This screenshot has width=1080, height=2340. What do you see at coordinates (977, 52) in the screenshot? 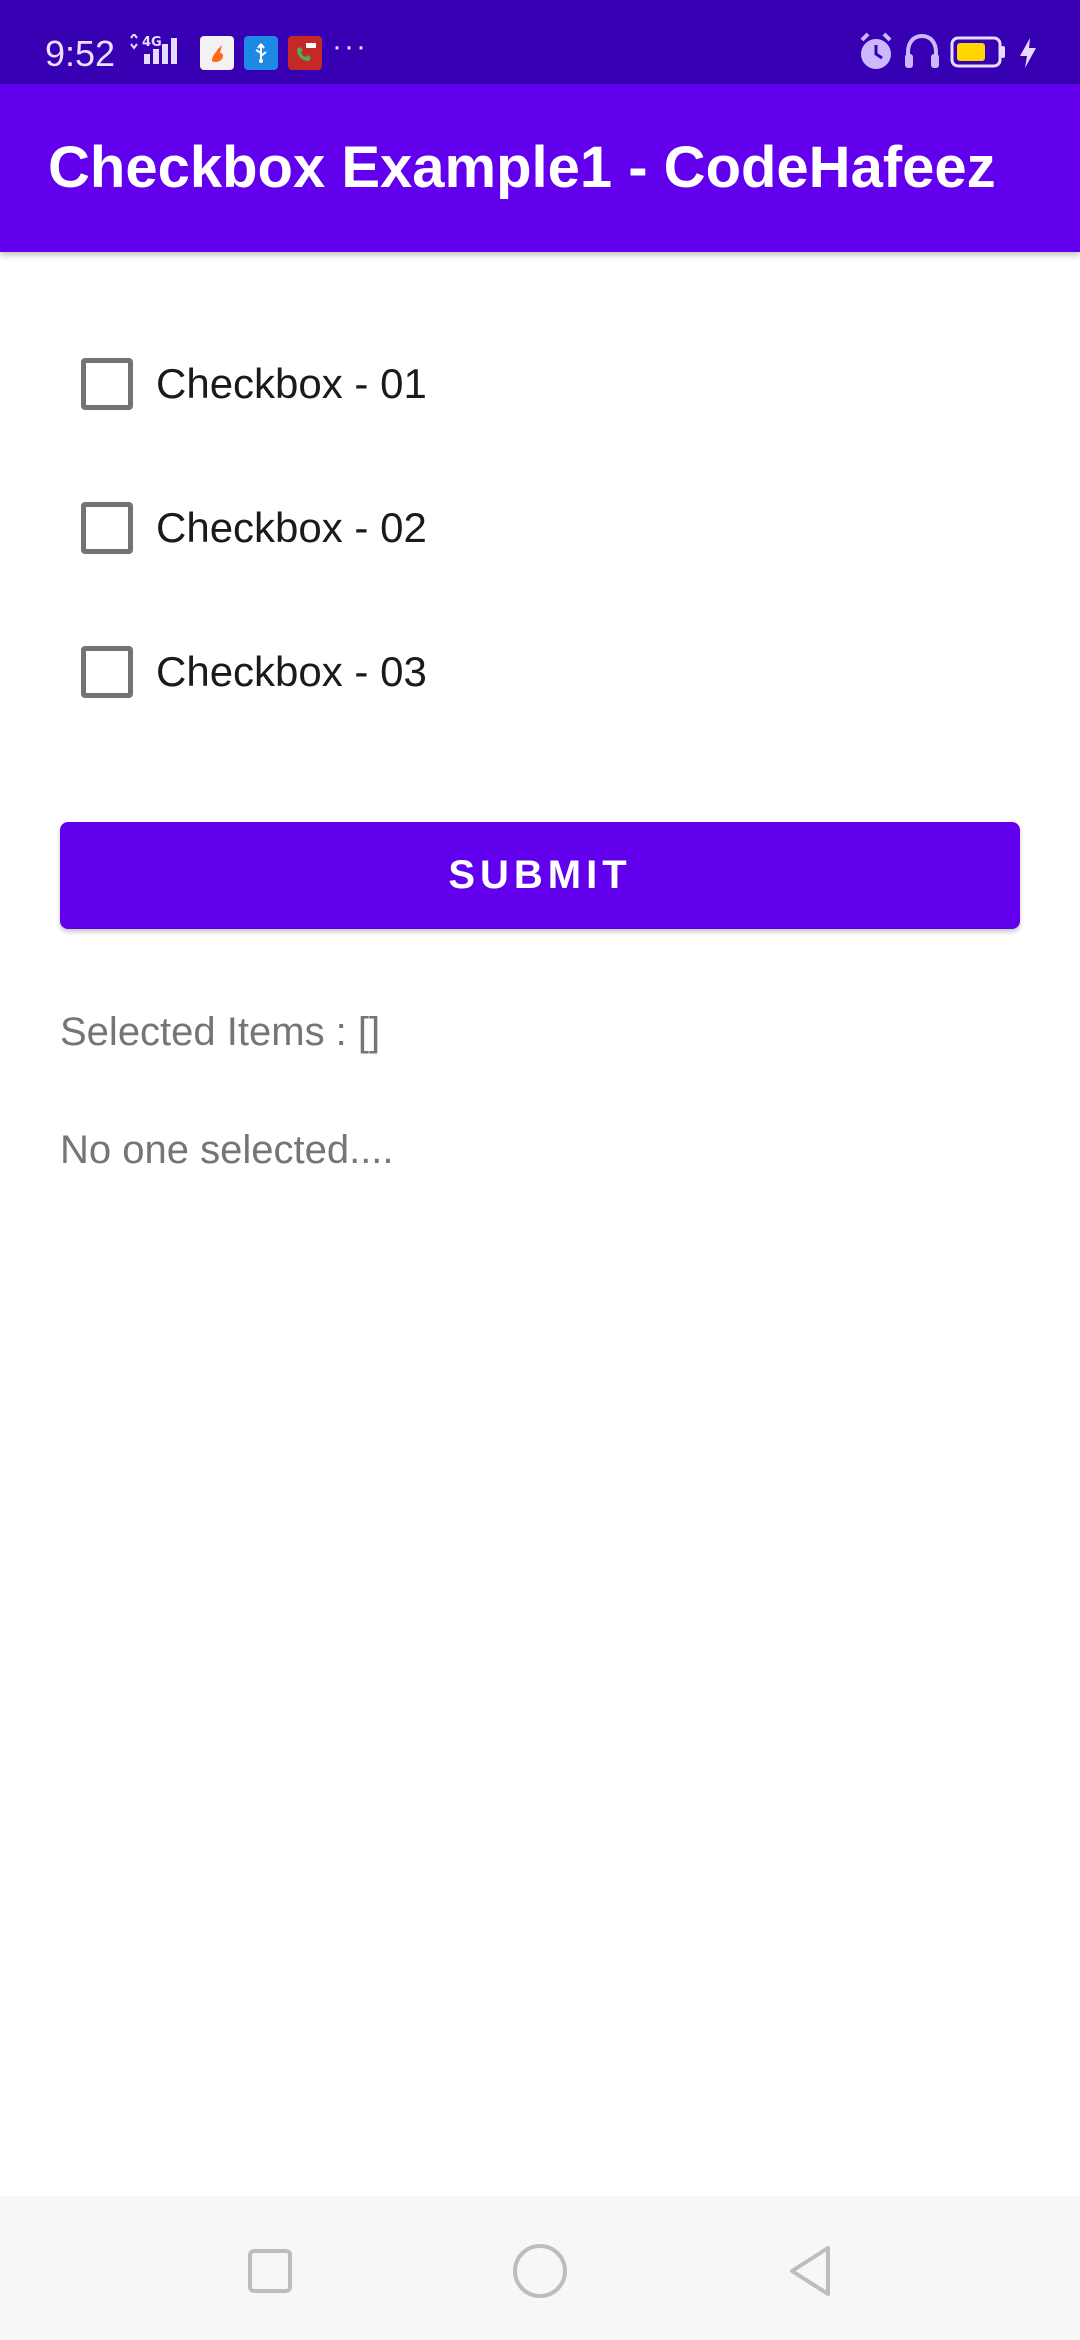
I see `battery-icon` at bounding box center [977, 52].